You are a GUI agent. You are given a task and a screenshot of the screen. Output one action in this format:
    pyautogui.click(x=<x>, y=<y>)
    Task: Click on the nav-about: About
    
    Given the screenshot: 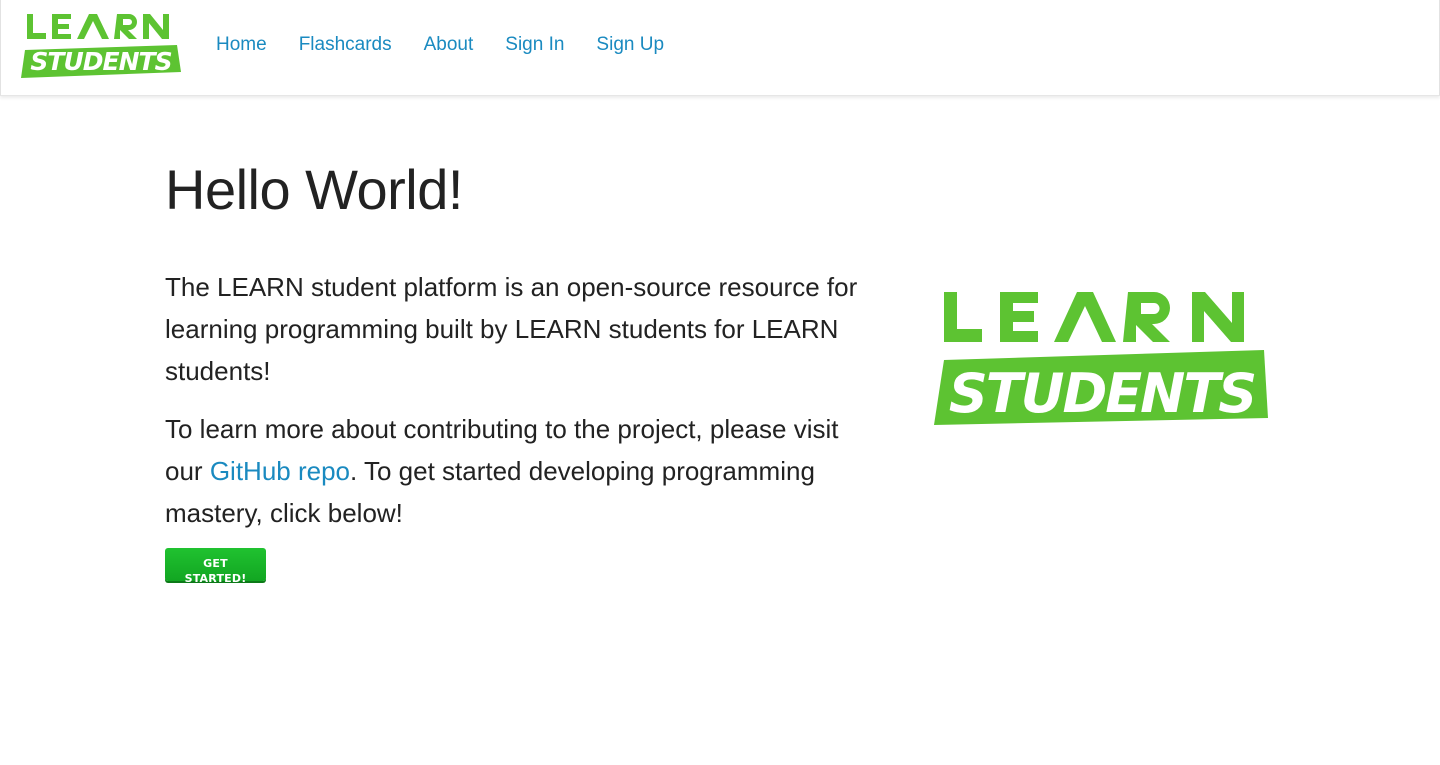 What is the action you would take?
    pyautogui.click(x=449, y=45)
    